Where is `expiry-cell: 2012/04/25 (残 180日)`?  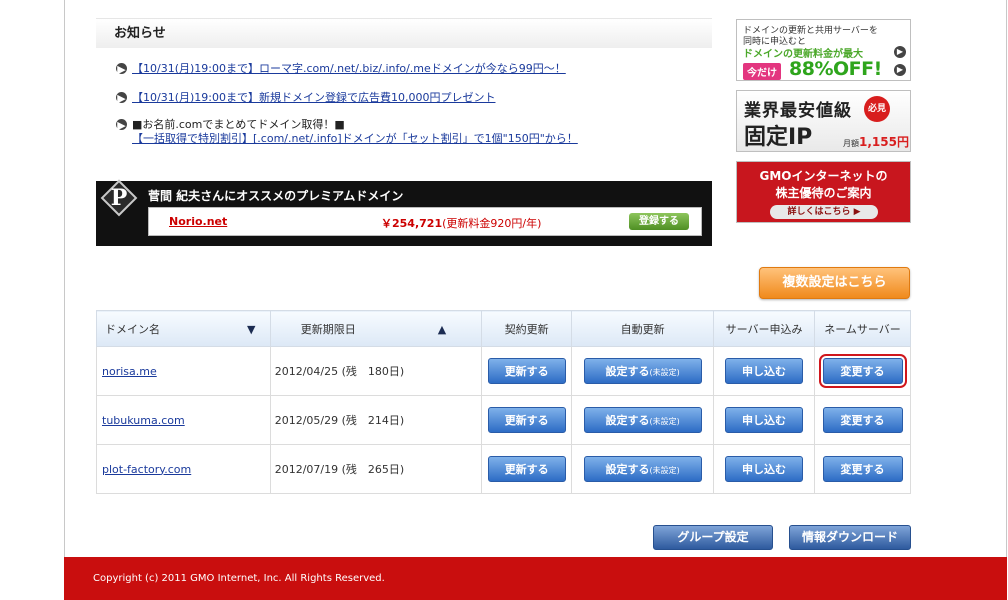
expiry-cell: 2012/04/25 (残 180日) is located at coordinates (376, 371).